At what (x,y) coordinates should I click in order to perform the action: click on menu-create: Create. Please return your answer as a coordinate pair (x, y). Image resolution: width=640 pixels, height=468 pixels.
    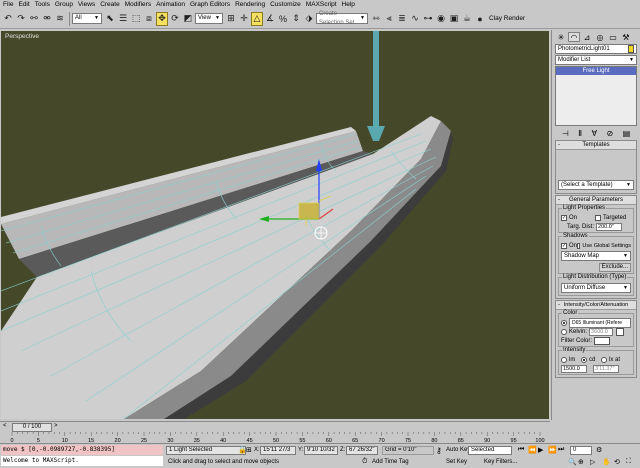
    Looking at the image, I should click on (110, 4).